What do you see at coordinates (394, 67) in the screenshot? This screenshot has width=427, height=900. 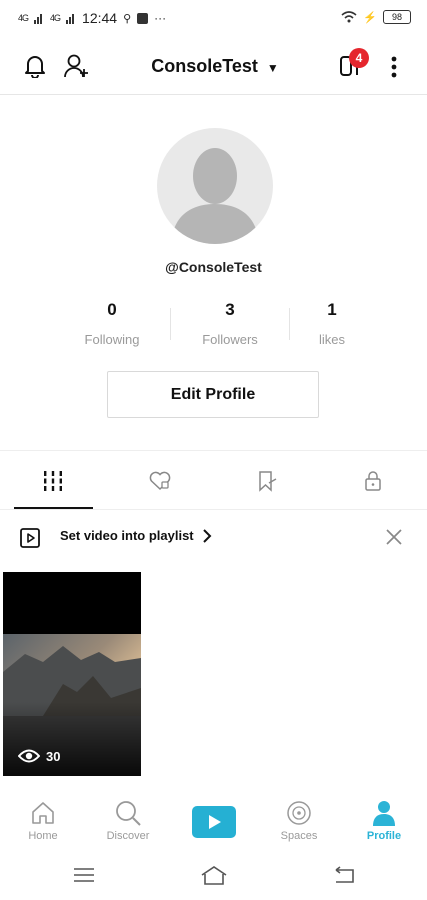 I see `more-options-icon` at bounding box center [394, 67].